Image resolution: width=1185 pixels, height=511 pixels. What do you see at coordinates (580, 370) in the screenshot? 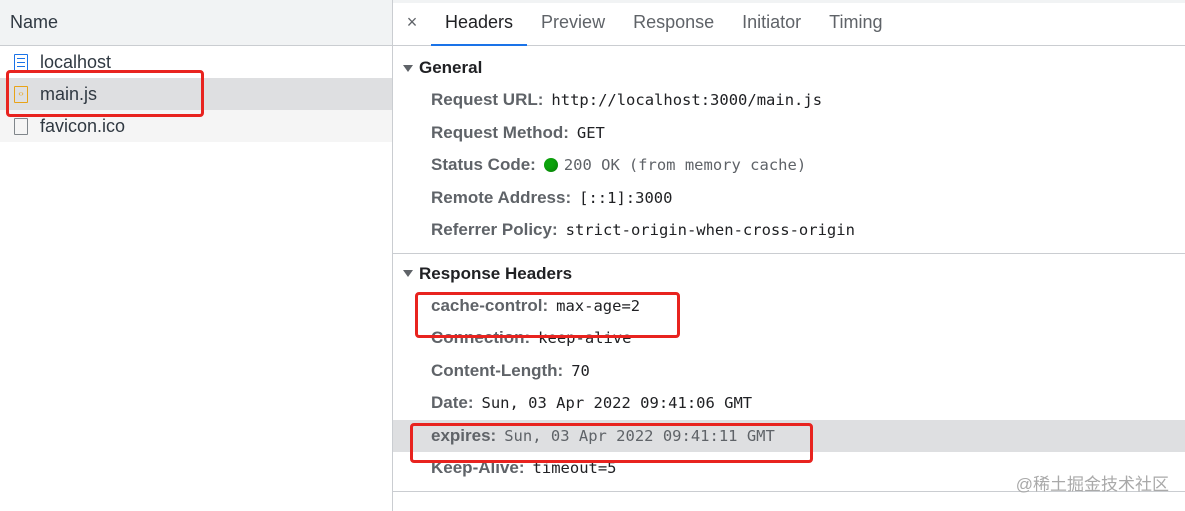
I see `header-value: 70` at bounding box center [580, 370].